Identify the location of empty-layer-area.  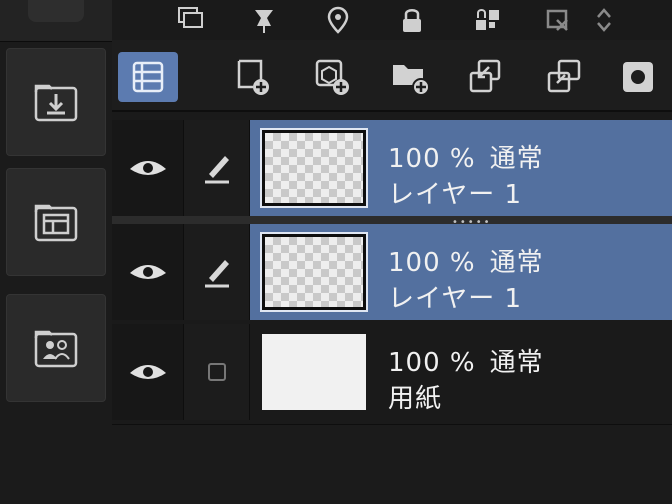
(392, 464).